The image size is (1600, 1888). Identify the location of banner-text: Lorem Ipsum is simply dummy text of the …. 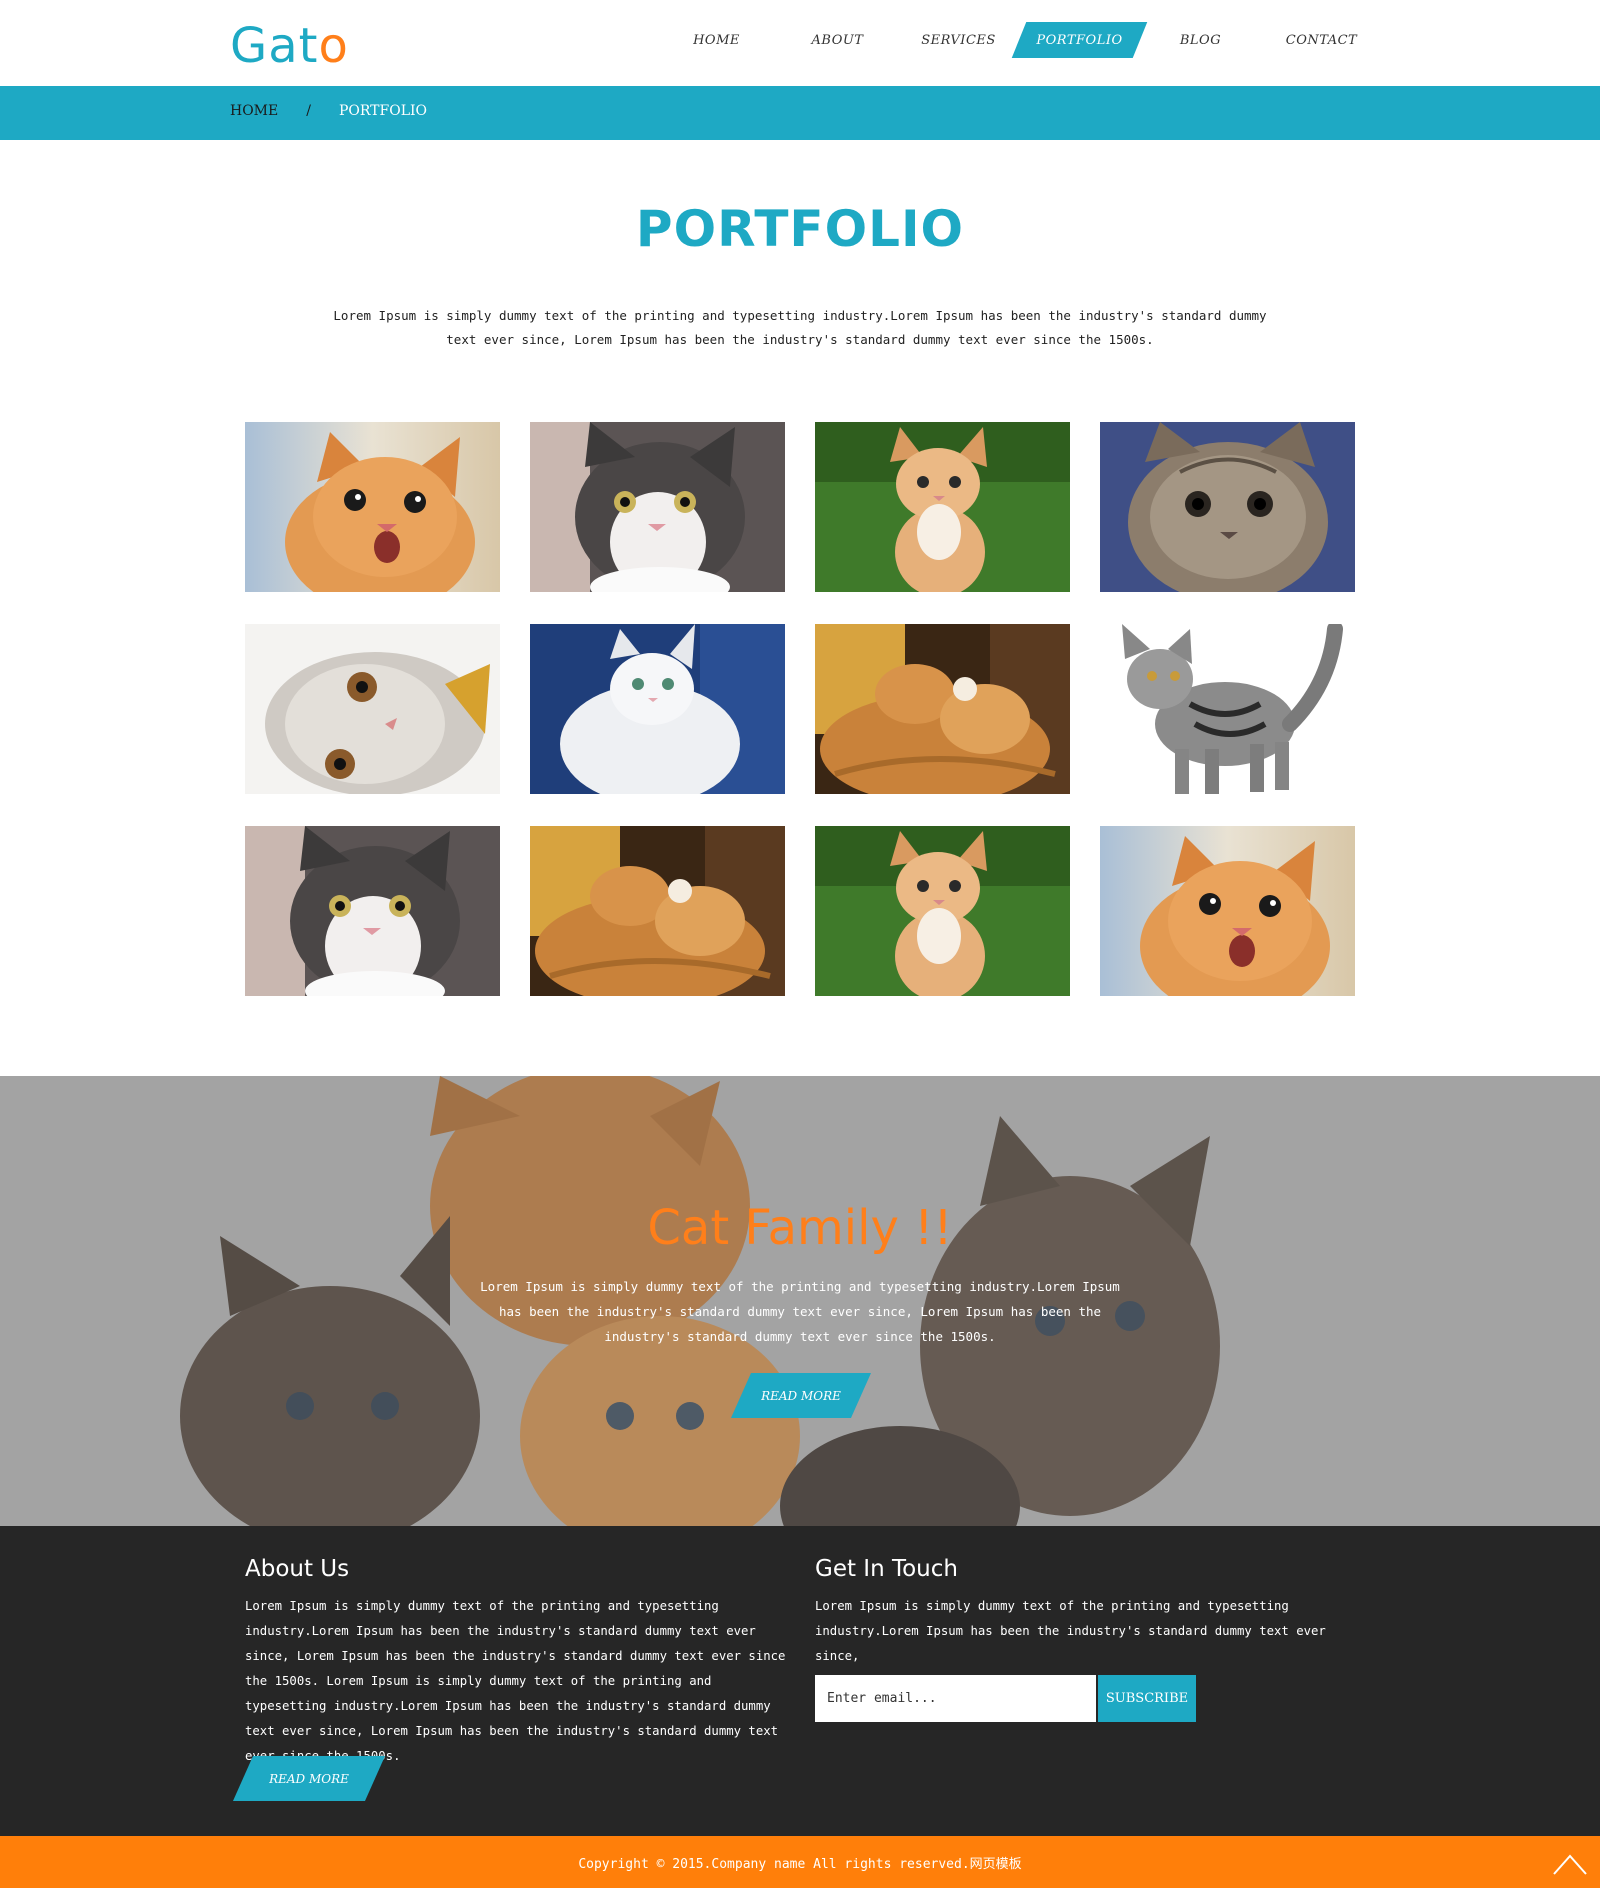
(800, 1311).